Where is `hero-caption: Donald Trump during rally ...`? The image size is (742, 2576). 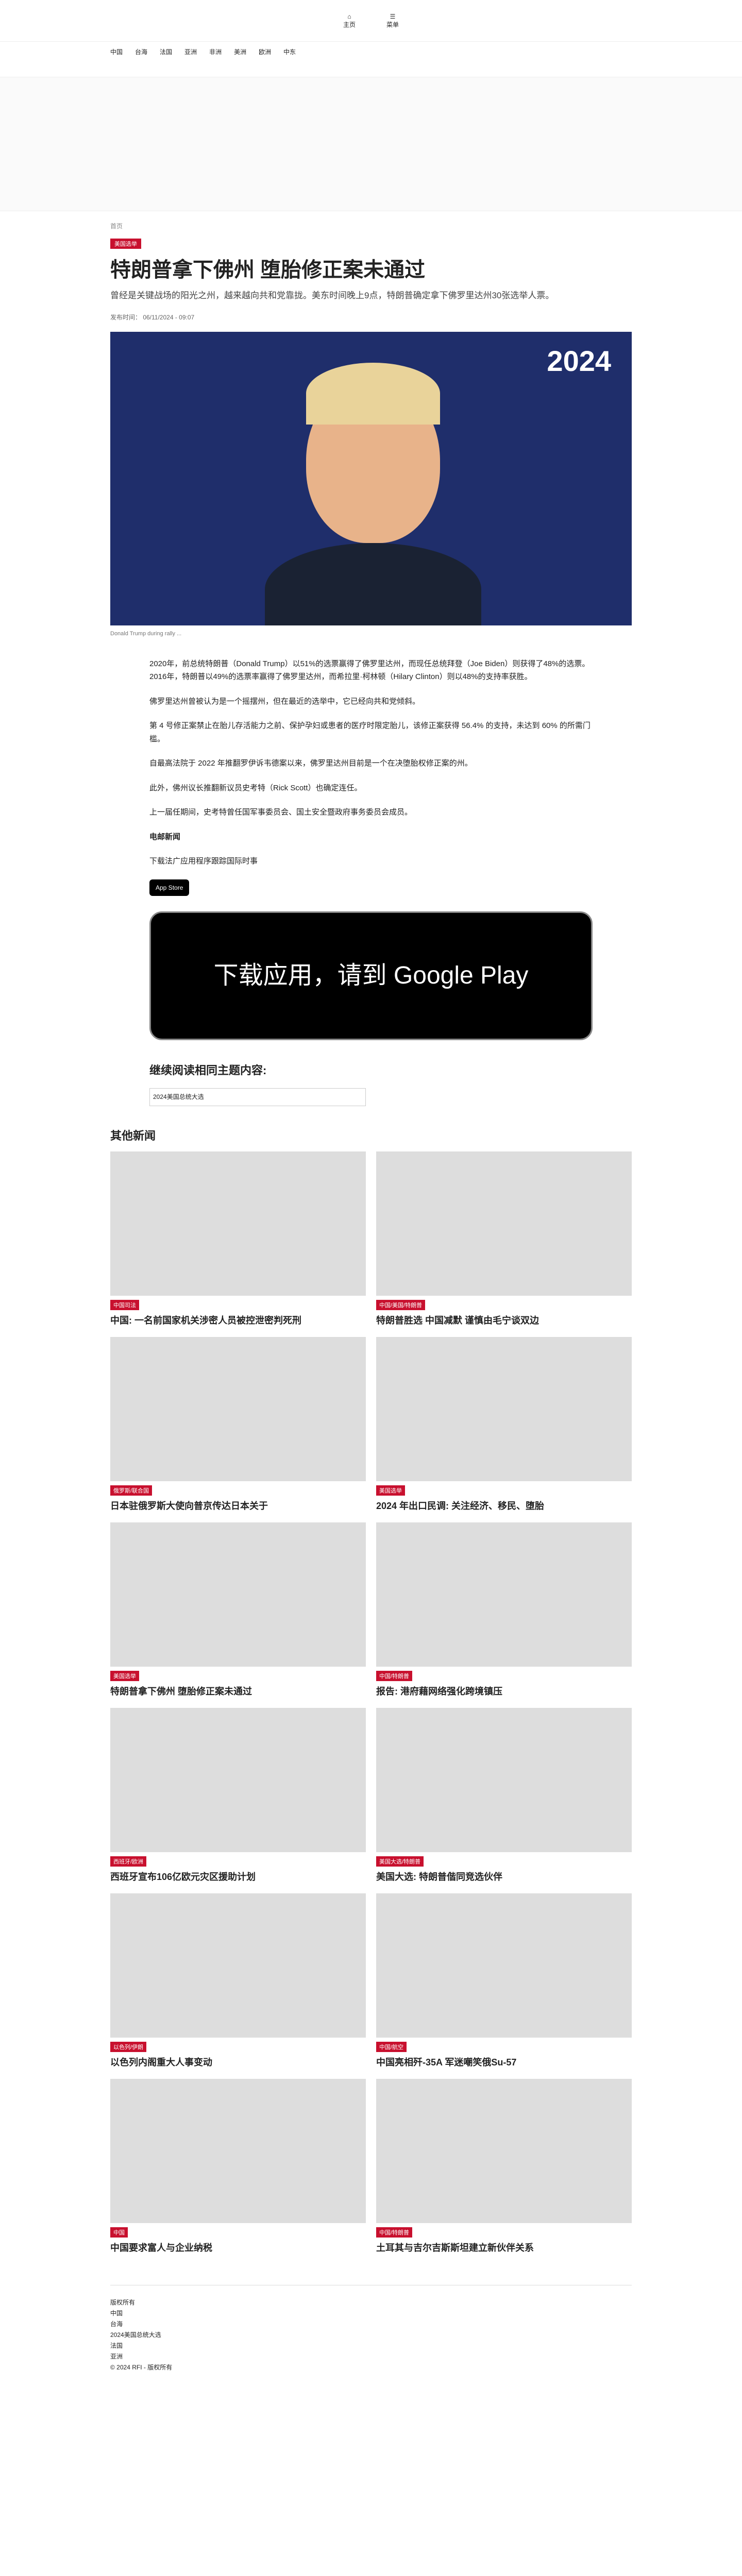 hero-caption: Donald Trump during rally ... is located at coordinates (146, 633).